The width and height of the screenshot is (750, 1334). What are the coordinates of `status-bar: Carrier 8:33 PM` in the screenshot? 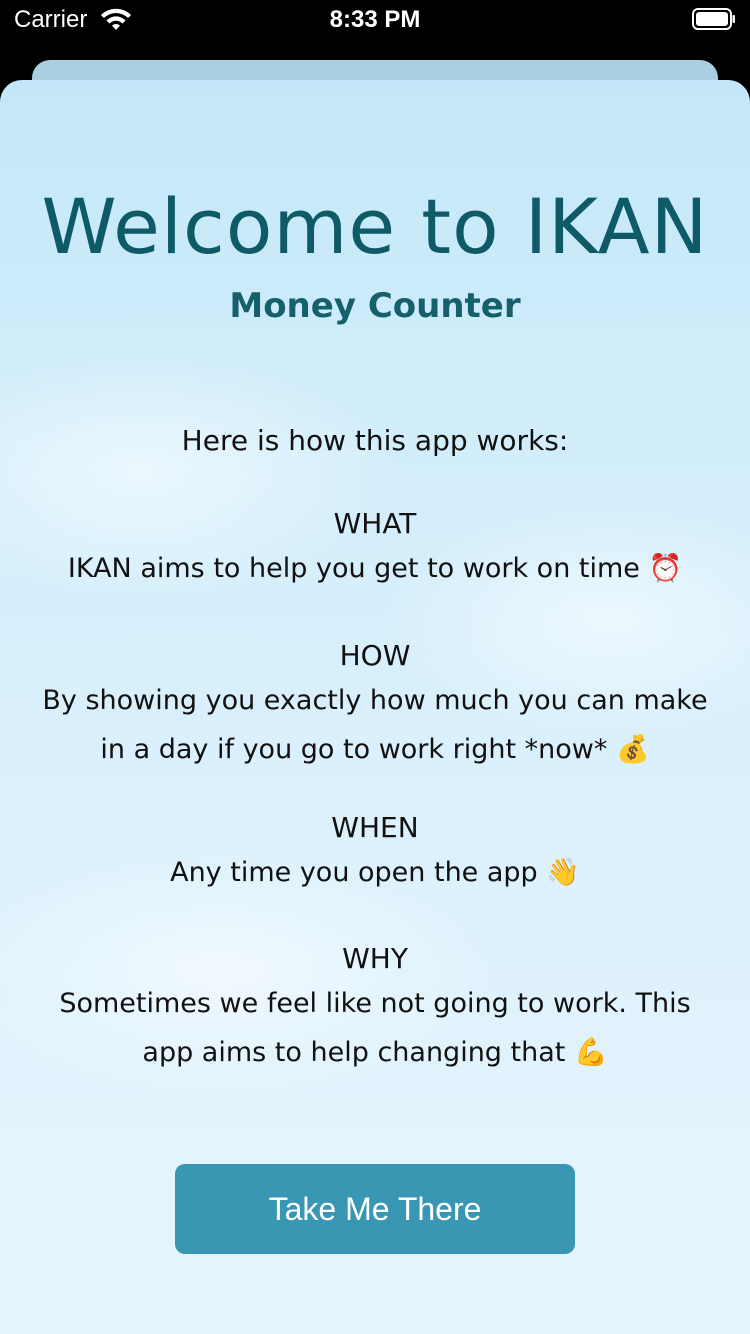 It's located at (375, 30).